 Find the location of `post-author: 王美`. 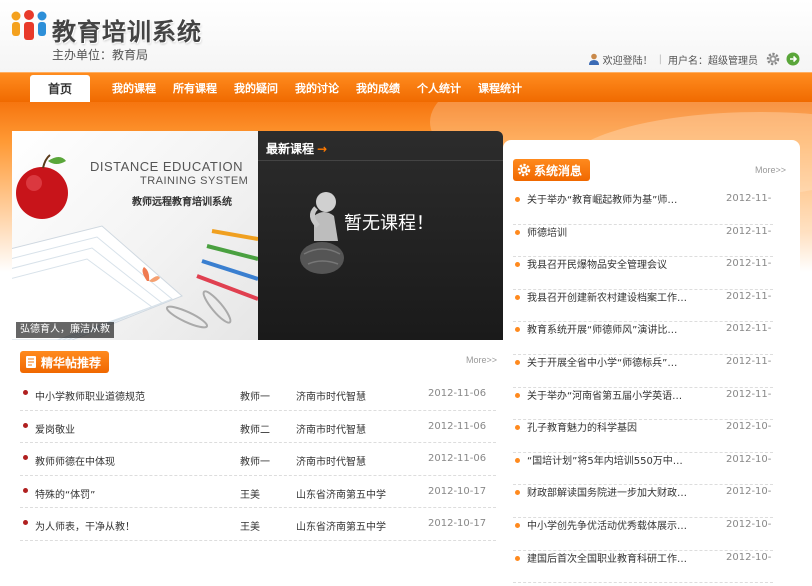

post-author: 王美 is located at coordinates (250, 527).